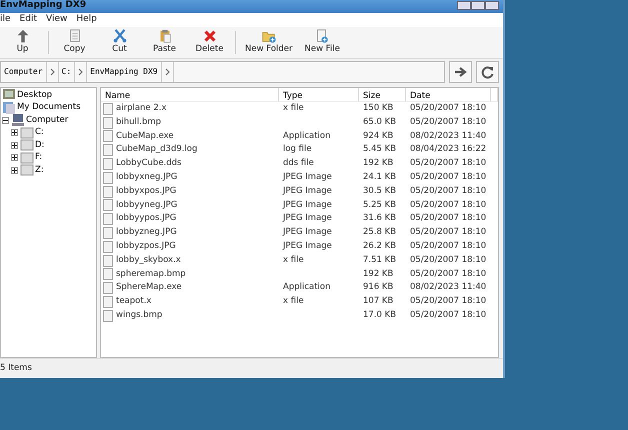  Describe the element at coordinates (379, 232) in the screenshot. I see `file-size: 25.8 KB` at that location.